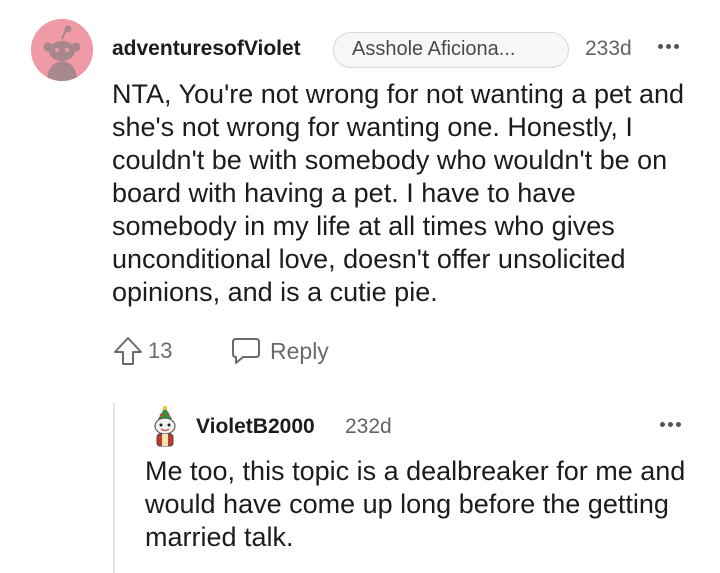 The height and width of the screenshot is (573, 720). I want to click on avatar, so click(62, 50).